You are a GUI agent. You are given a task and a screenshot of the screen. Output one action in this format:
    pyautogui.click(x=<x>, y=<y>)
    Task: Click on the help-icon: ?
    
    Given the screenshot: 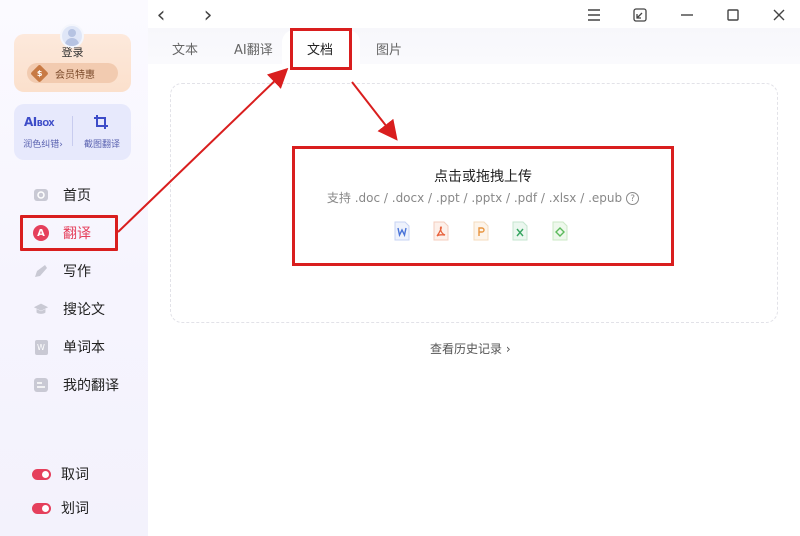 What is the action you would take?
    pyautogui.click(x=633, y=198)
    